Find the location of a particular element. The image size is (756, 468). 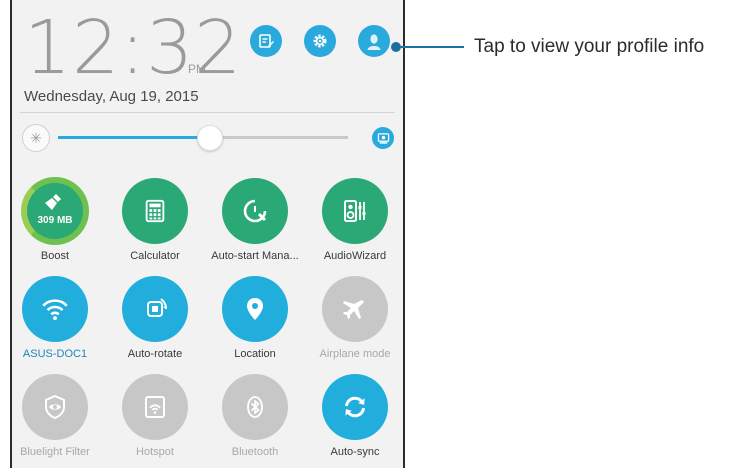

rotate-icon is located at coordinates (155, 309).